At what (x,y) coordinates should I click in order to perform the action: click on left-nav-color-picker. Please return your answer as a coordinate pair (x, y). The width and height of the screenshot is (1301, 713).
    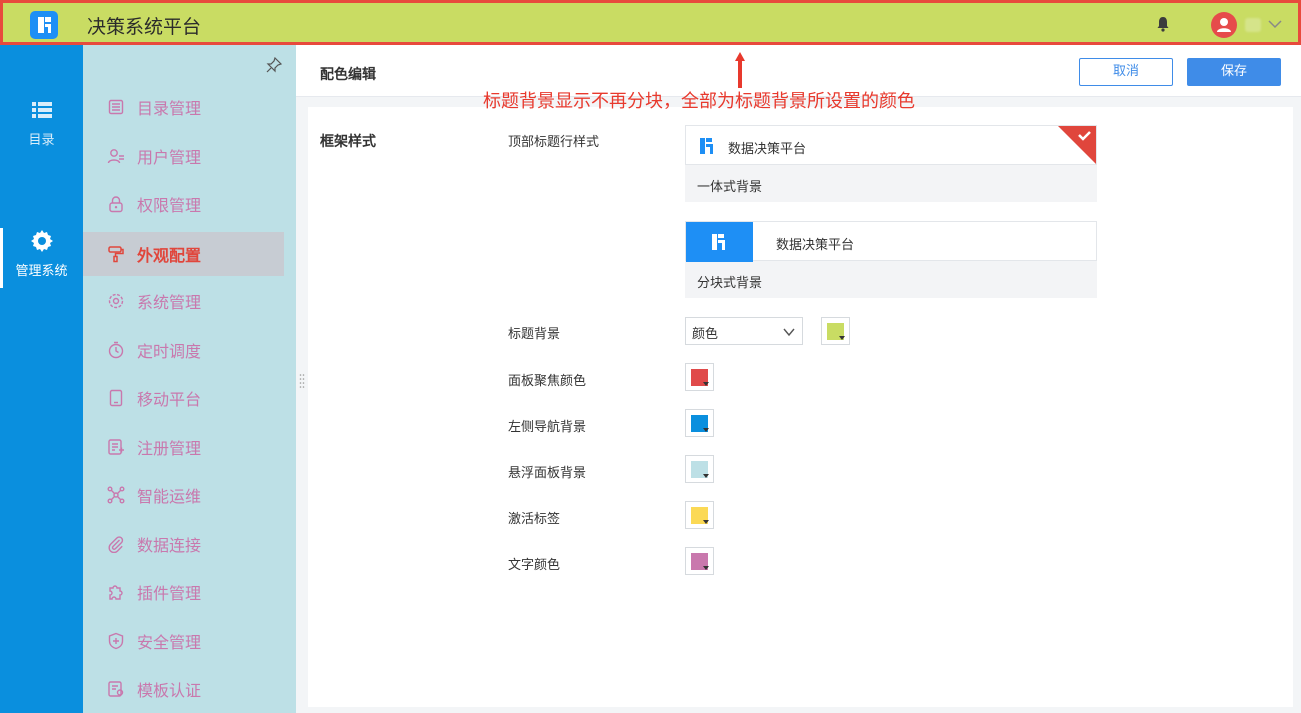
    Looking at the image, I should click on (699, 423).